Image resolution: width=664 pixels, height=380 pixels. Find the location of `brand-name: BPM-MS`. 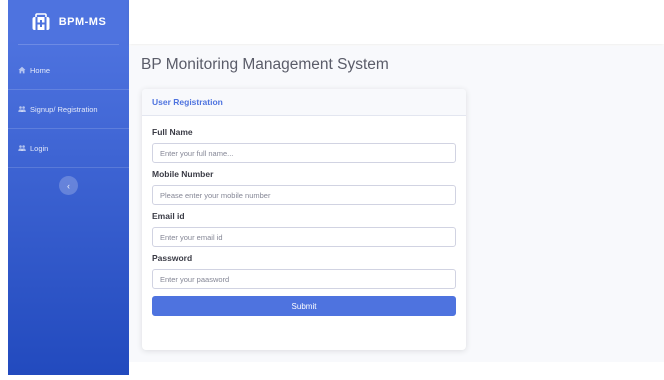

brand-name: BPM-MS is located at coordinates (82, 22).